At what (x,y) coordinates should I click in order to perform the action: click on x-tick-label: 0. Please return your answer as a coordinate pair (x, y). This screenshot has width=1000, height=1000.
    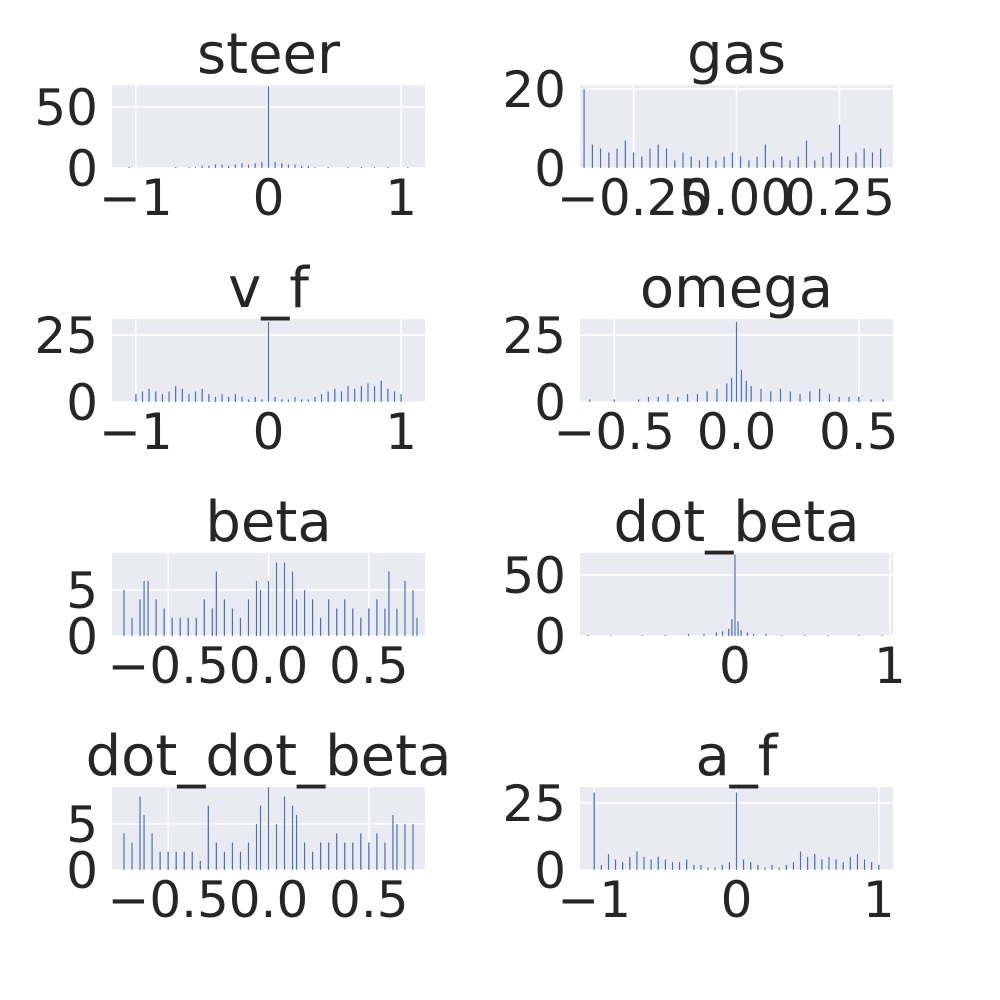
    Looking at the image, I should click on (735, 666).